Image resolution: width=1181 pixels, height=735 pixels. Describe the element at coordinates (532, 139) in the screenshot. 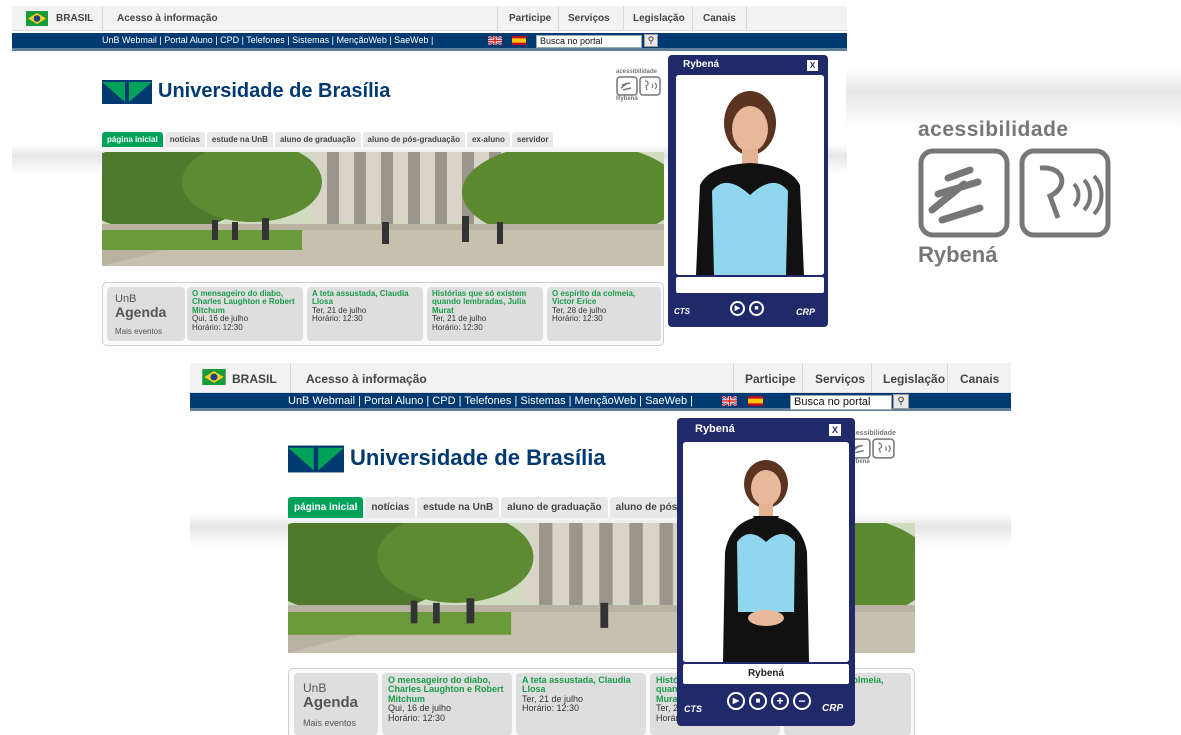

I see `tab-servidor: servidor` at that location.